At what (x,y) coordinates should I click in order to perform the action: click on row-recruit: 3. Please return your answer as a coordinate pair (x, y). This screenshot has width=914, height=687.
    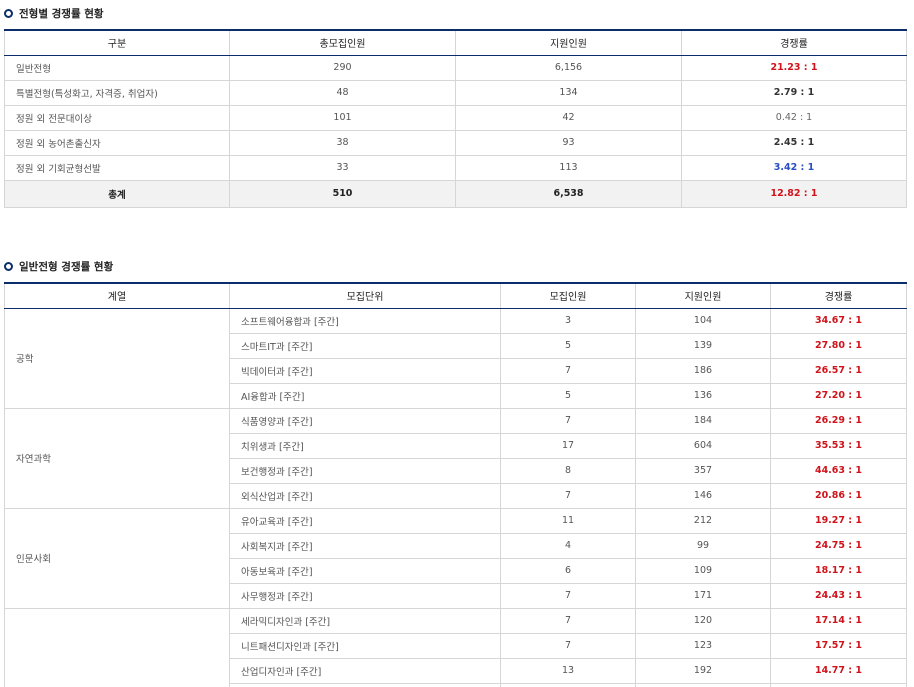
    Looking at the image, I should click on (568, 320).